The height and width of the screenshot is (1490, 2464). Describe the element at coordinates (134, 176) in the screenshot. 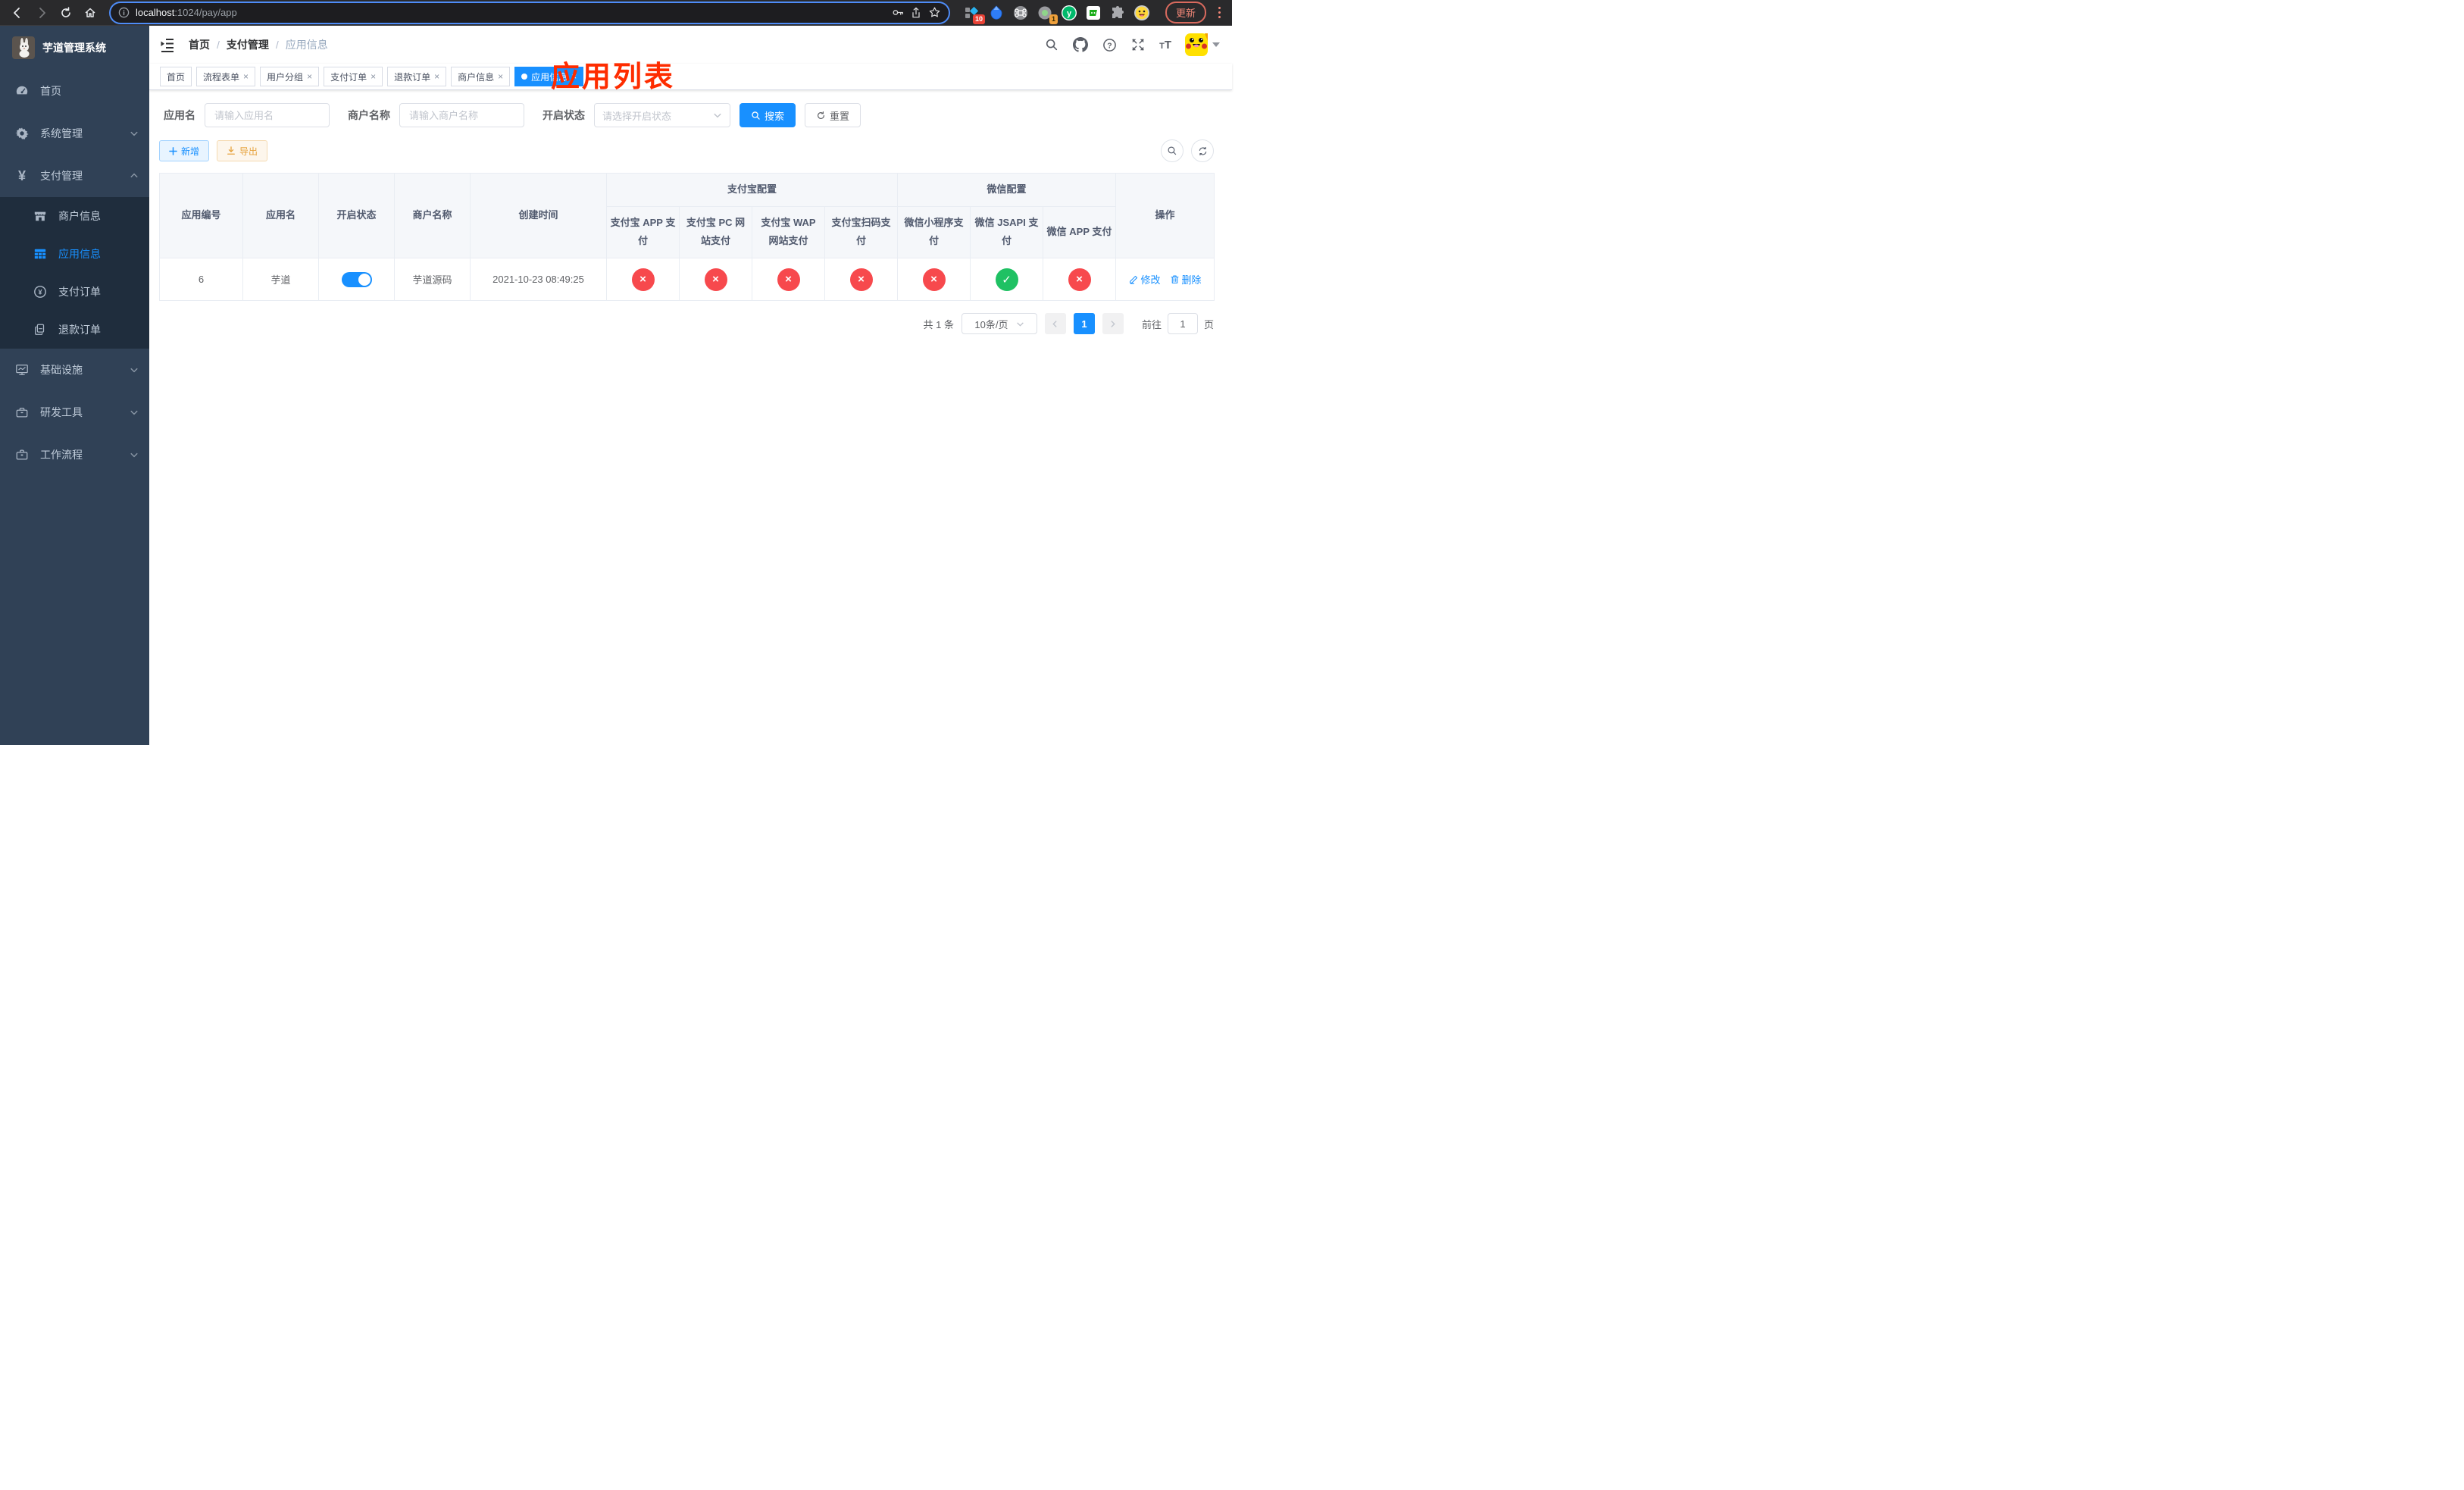

I see `chevron-up-icon` at that location.